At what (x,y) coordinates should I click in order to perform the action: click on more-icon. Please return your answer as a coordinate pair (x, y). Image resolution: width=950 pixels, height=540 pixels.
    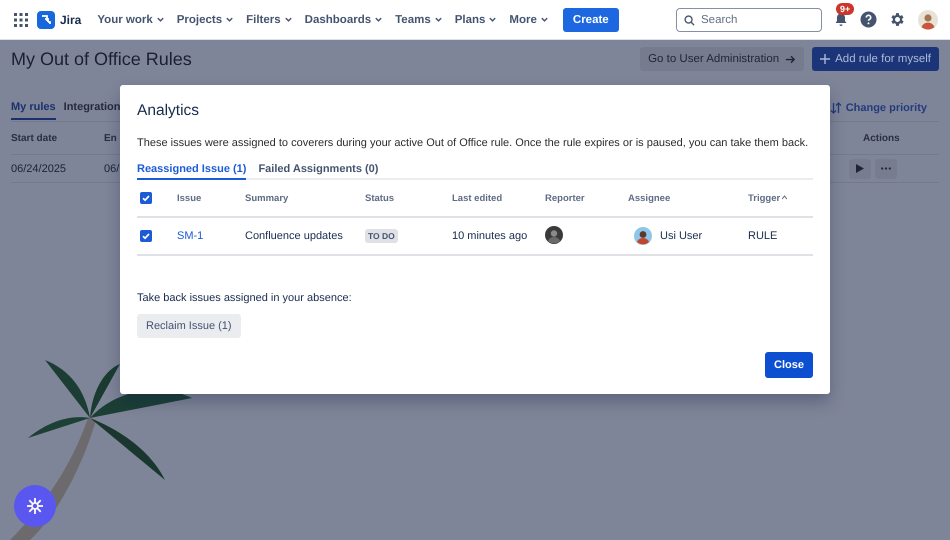
    Looking at the image, I should click on (886, 168).